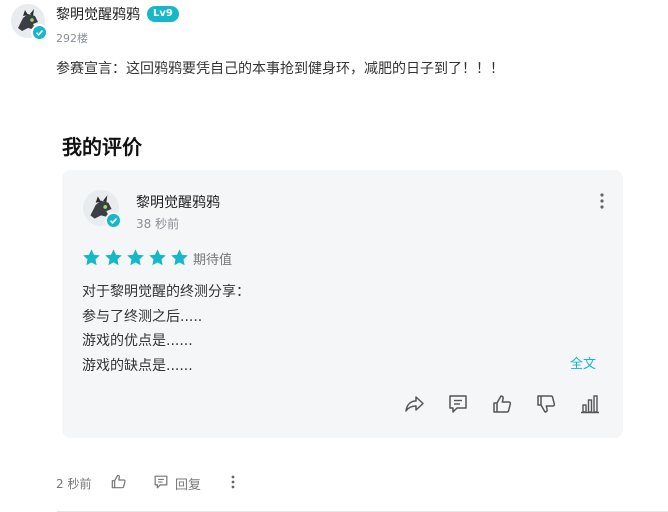 The width and height of the screenshot is (668, 512). I want to click on footer-like-icon, so click(118, 481).